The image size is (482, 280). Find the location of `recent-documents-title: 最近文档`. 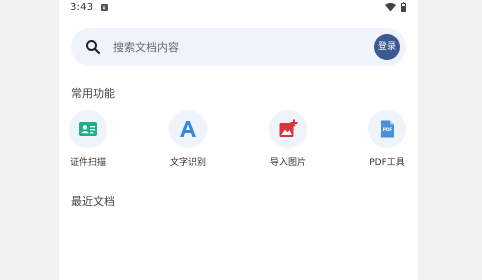

recent-documents-title: 最近文档 is located at coordinates (93, 201).